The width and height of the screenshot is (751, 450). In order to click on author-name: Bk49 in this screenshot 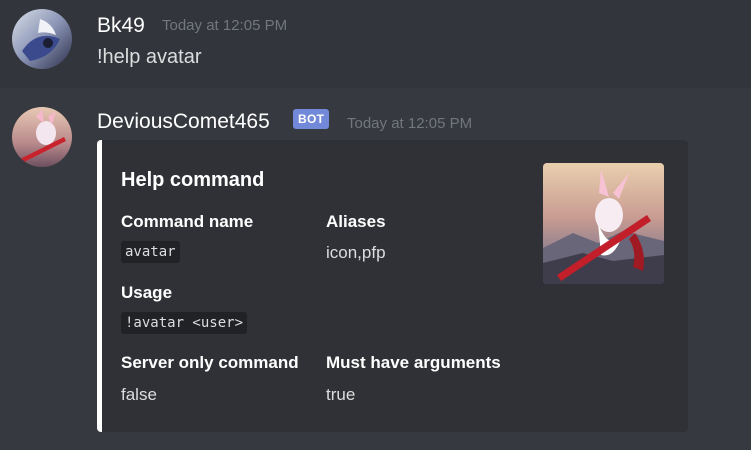, I will do `click(121, 26)`.